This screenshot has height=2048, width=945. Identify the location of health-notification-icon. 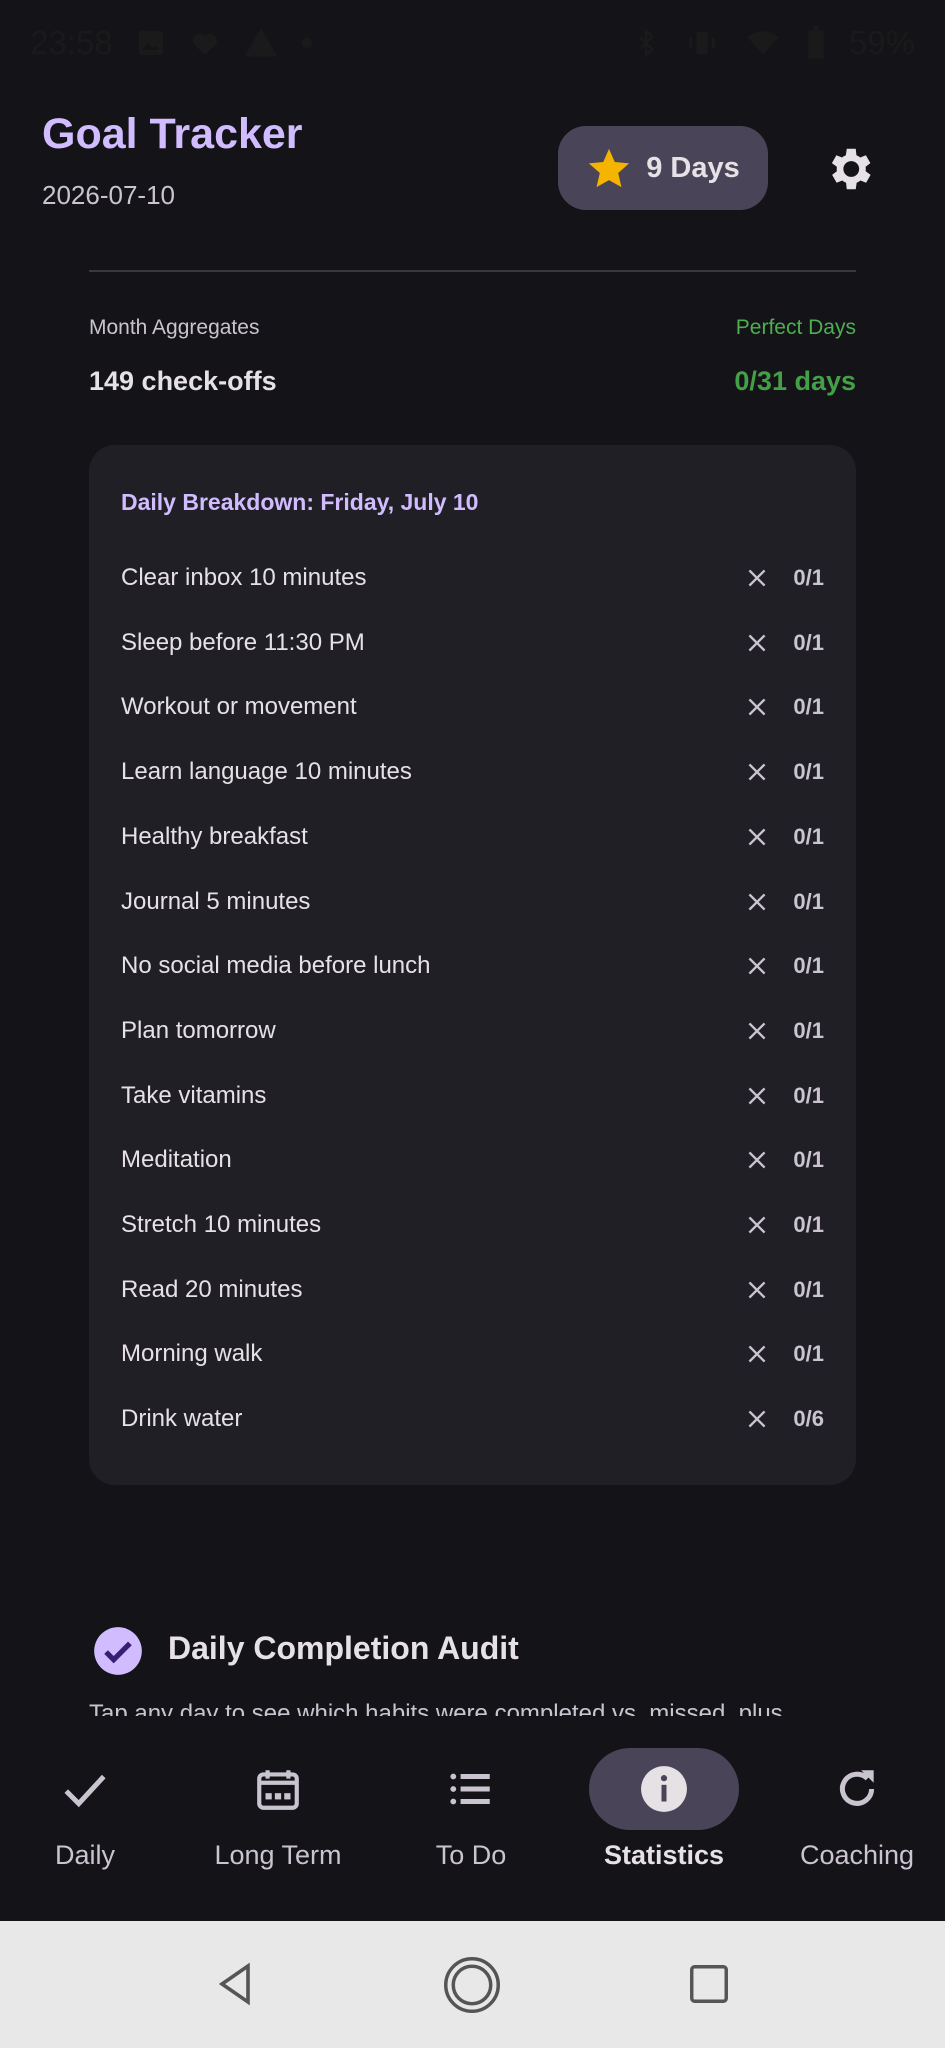
(204, 44).